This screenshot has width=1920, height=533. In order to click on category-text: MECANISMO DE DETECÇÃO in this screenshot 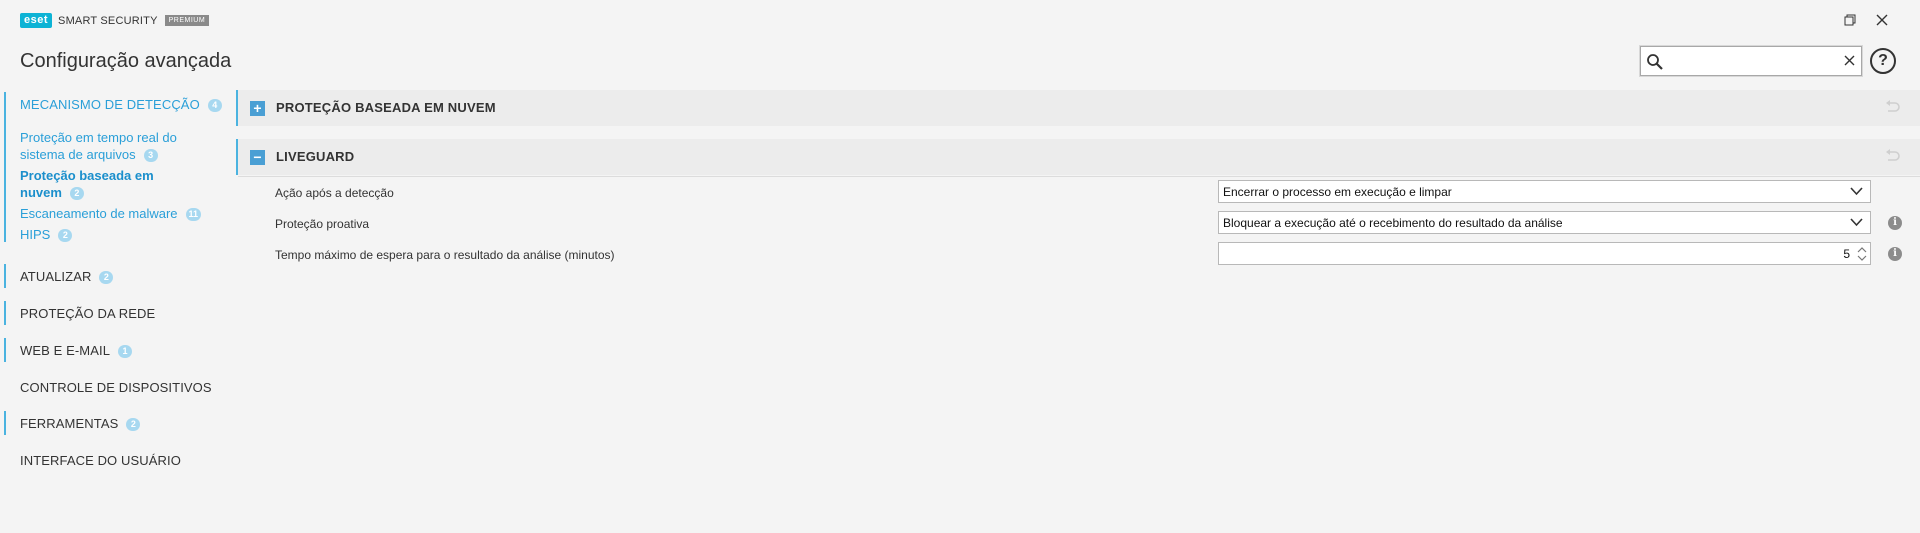, I will do `click(110, 104)`.